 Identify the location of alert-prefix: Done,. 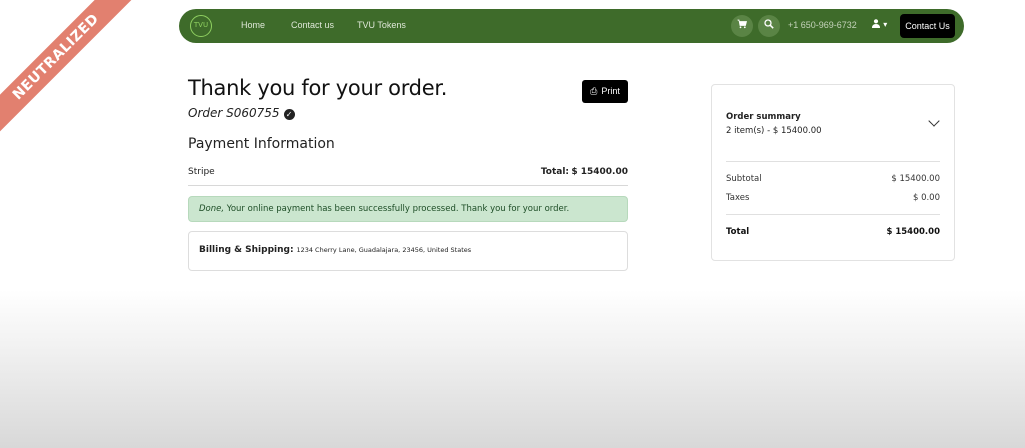
(212, 209).